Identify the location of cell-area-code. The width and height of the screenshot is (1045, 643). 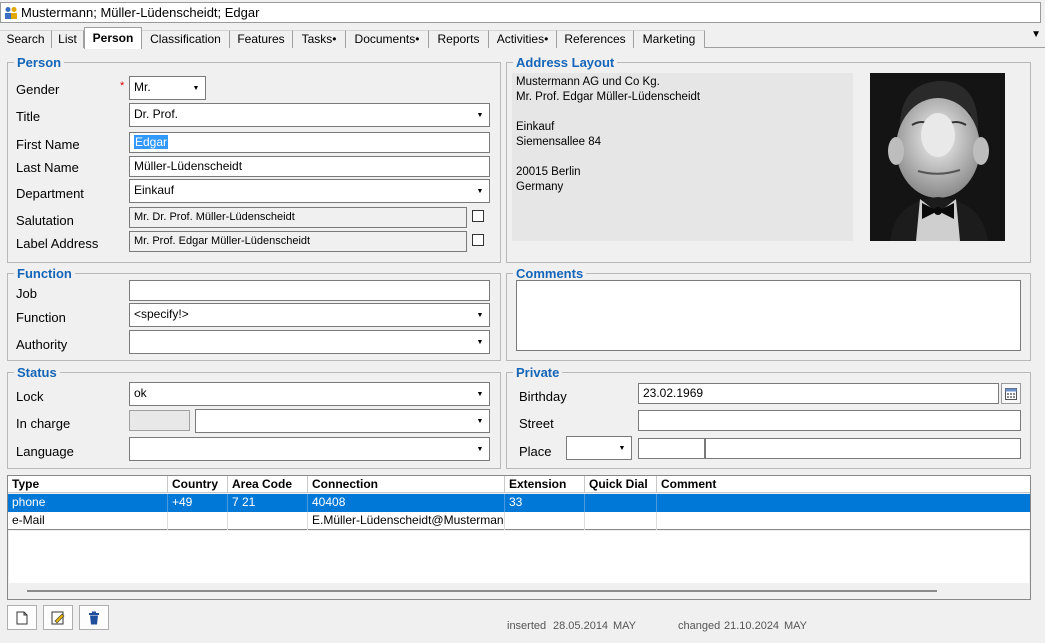
(268, 521).